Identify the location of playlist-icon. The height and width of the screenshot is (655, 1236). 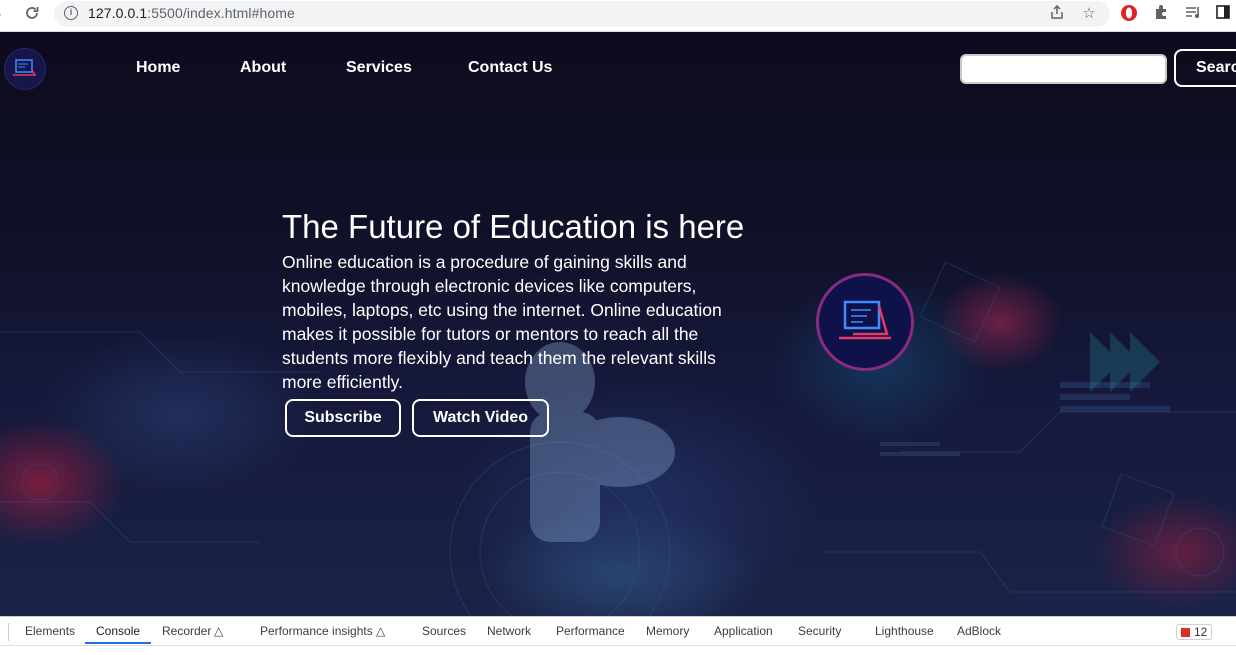
(1193, 14).